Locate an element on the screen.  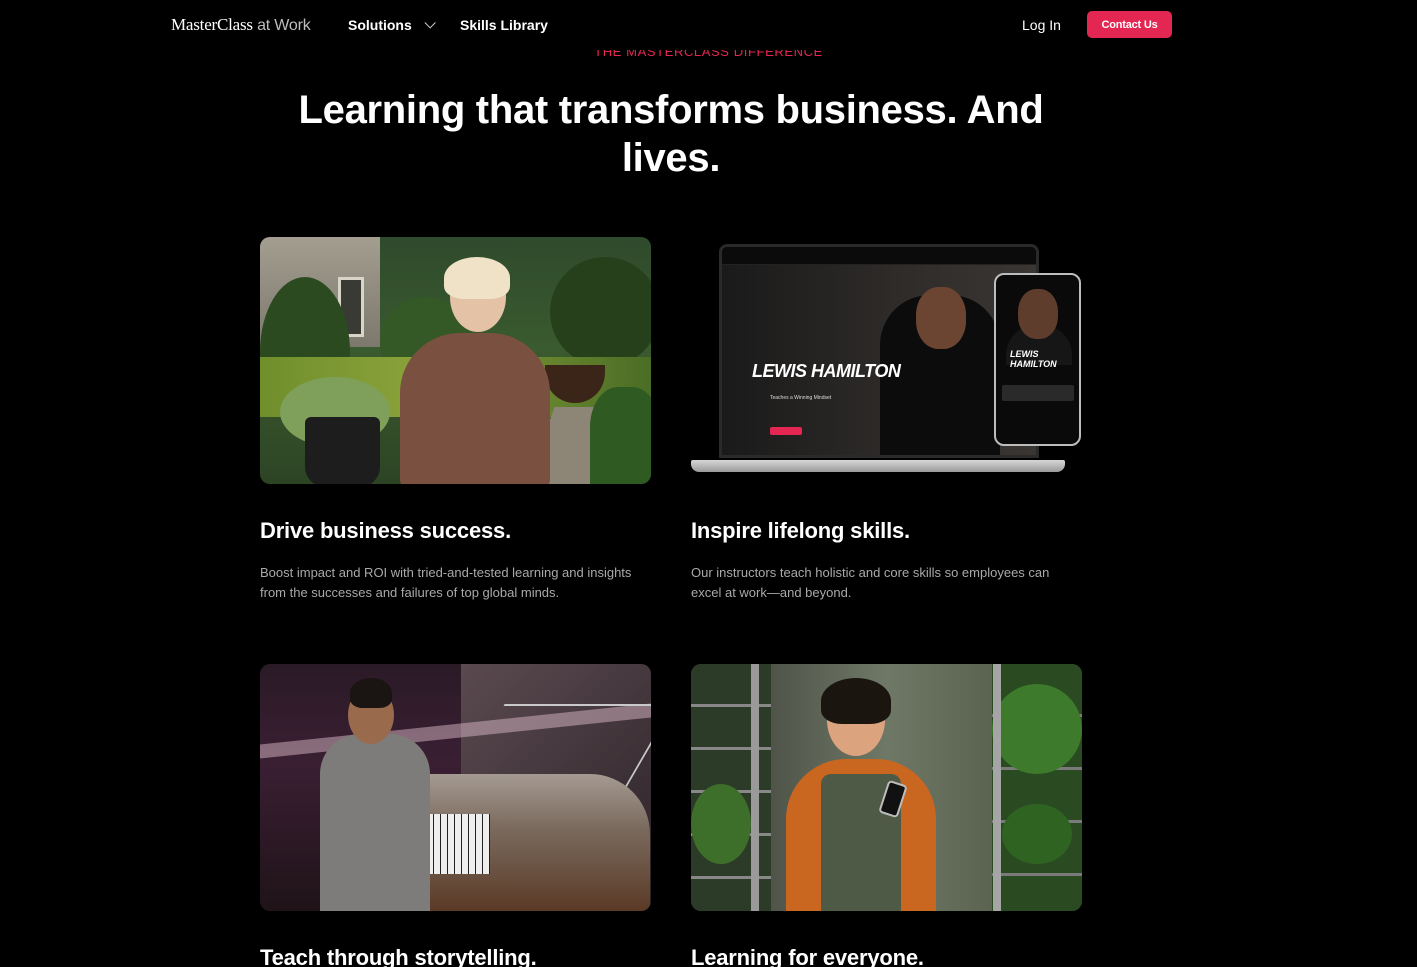
laptop-base is located at coordinates (878, 466).